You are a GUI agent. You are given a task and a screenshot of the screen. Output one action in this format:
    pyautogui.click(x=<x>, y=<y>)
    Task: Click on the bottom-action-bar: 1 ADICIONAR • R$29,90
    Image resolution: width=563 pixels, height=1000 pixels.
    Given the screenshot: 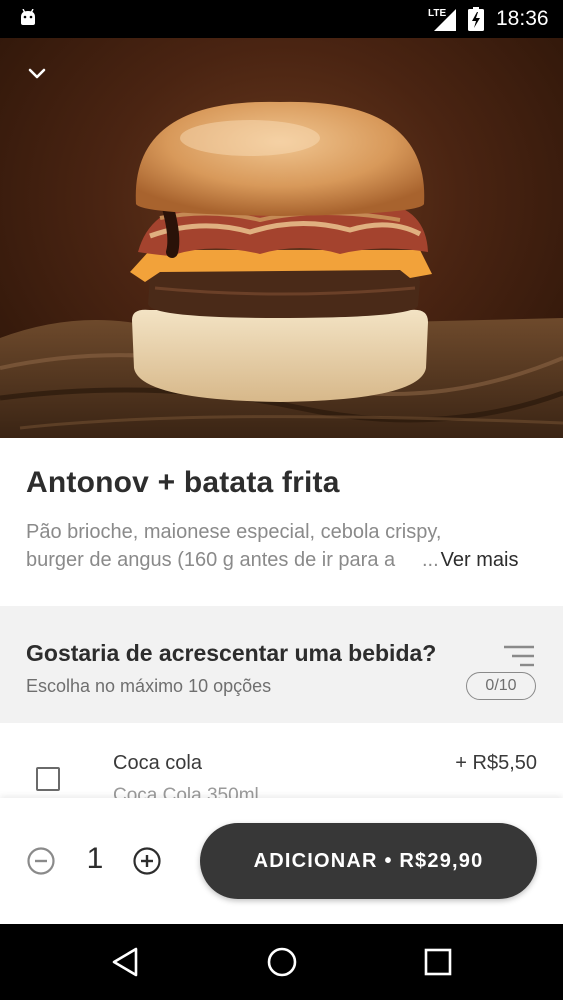 What is the action you would take?
    pyautogui.click(x=281, y=861)
    